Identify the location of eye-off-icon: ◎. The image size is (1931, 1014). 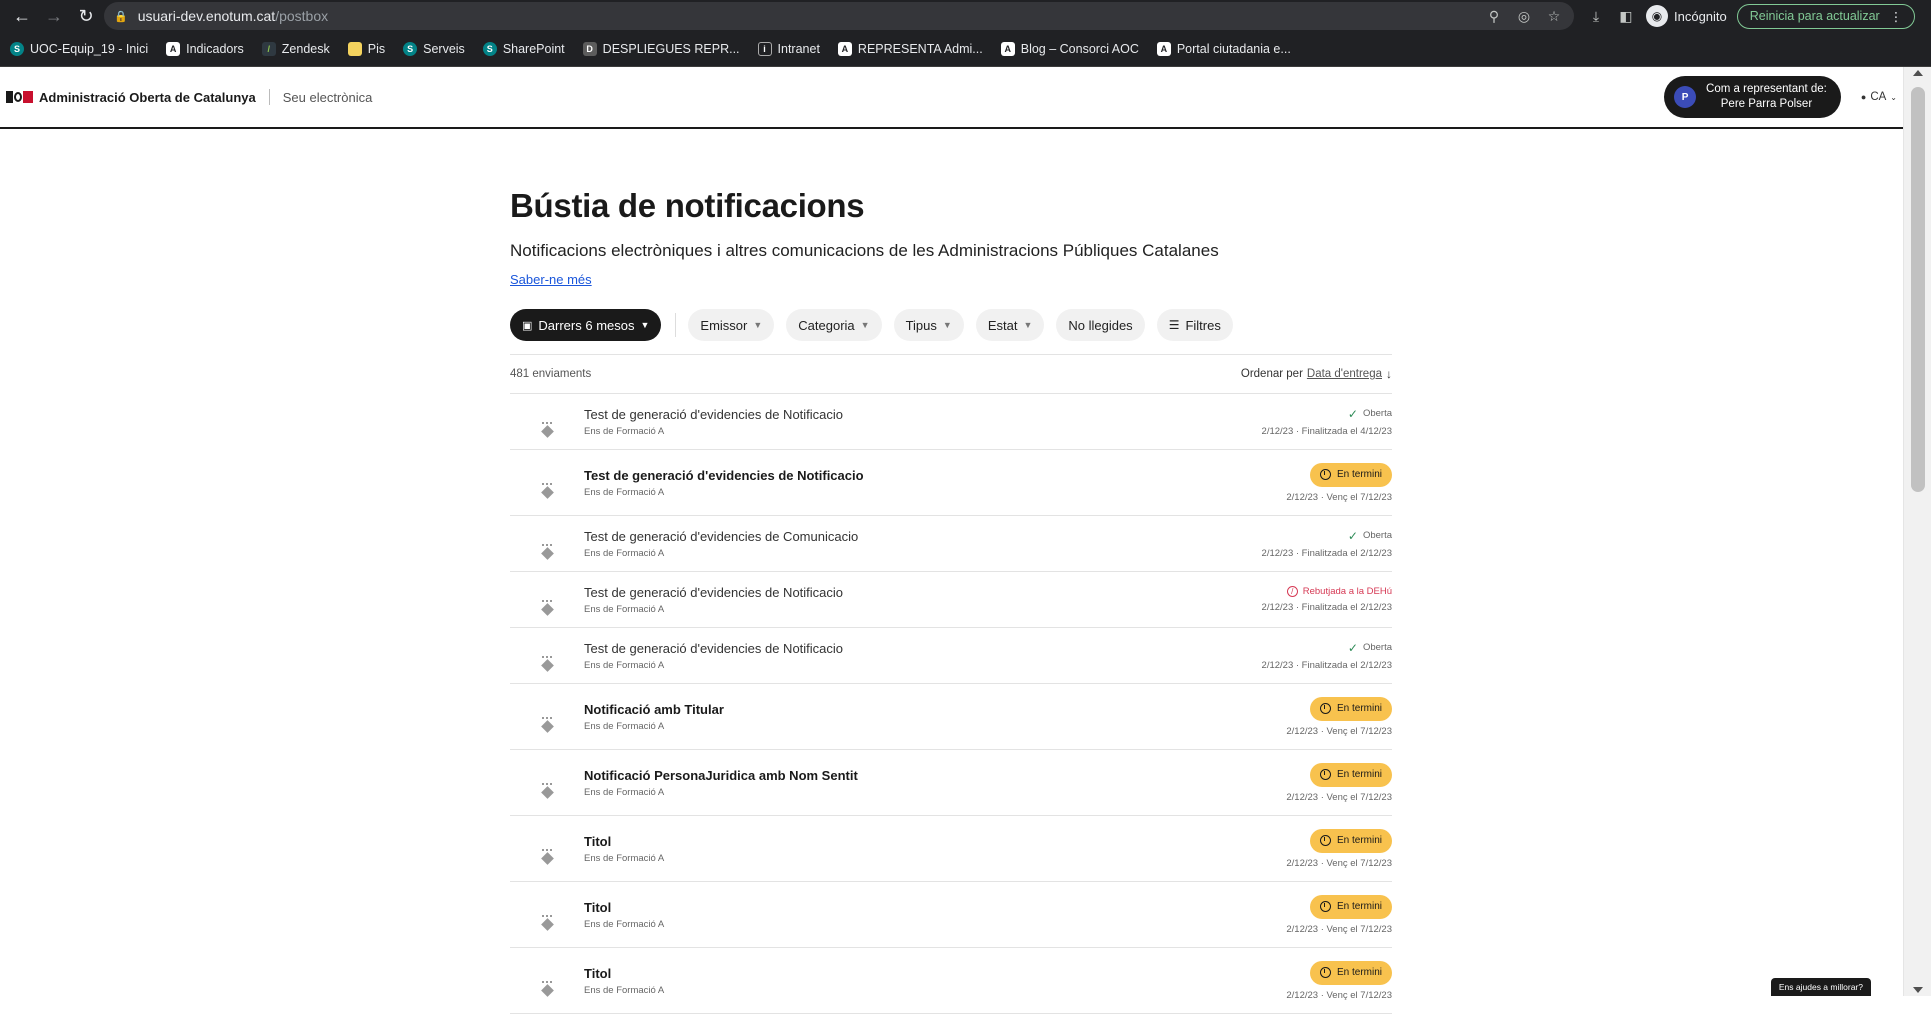
(1524, 16).